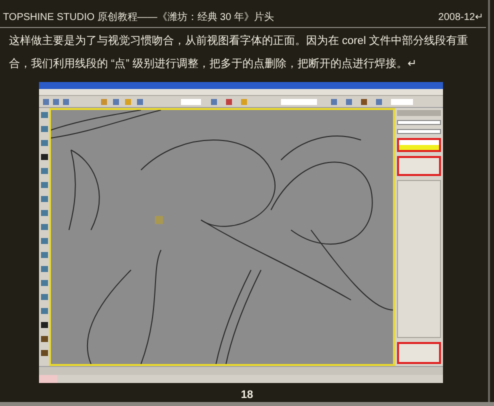 This screenshot has width=494, height=406. What do you see at coordinates (419, 131) in the screenshot?
I see `modifier-list` at bounding box center [419, 131].